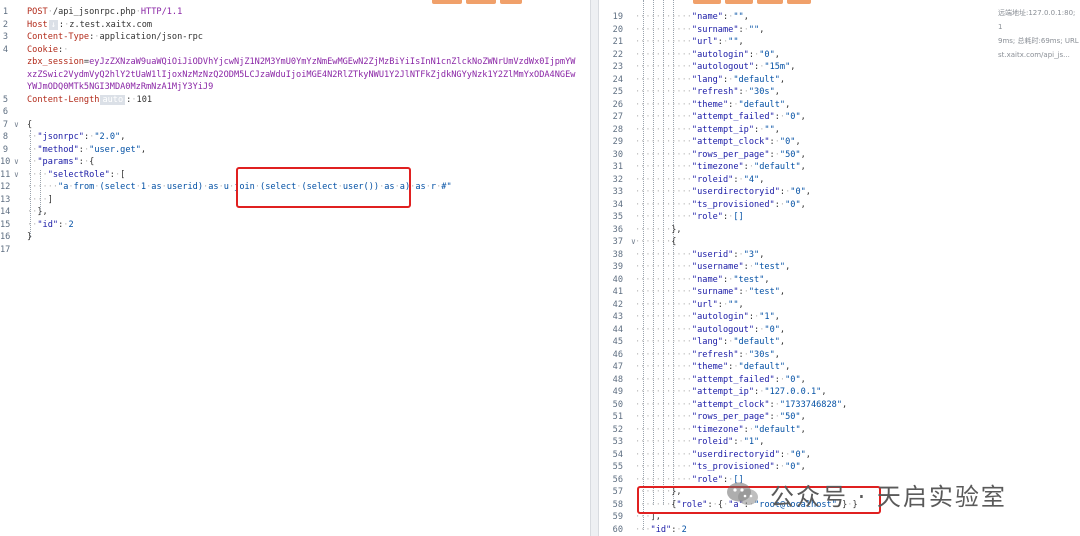 This screenshot has width=1080, height=536. What do you see at coordinates (617, 329) in the screenshot?
I see `line-number: 44` at bounding box center [617, 329].